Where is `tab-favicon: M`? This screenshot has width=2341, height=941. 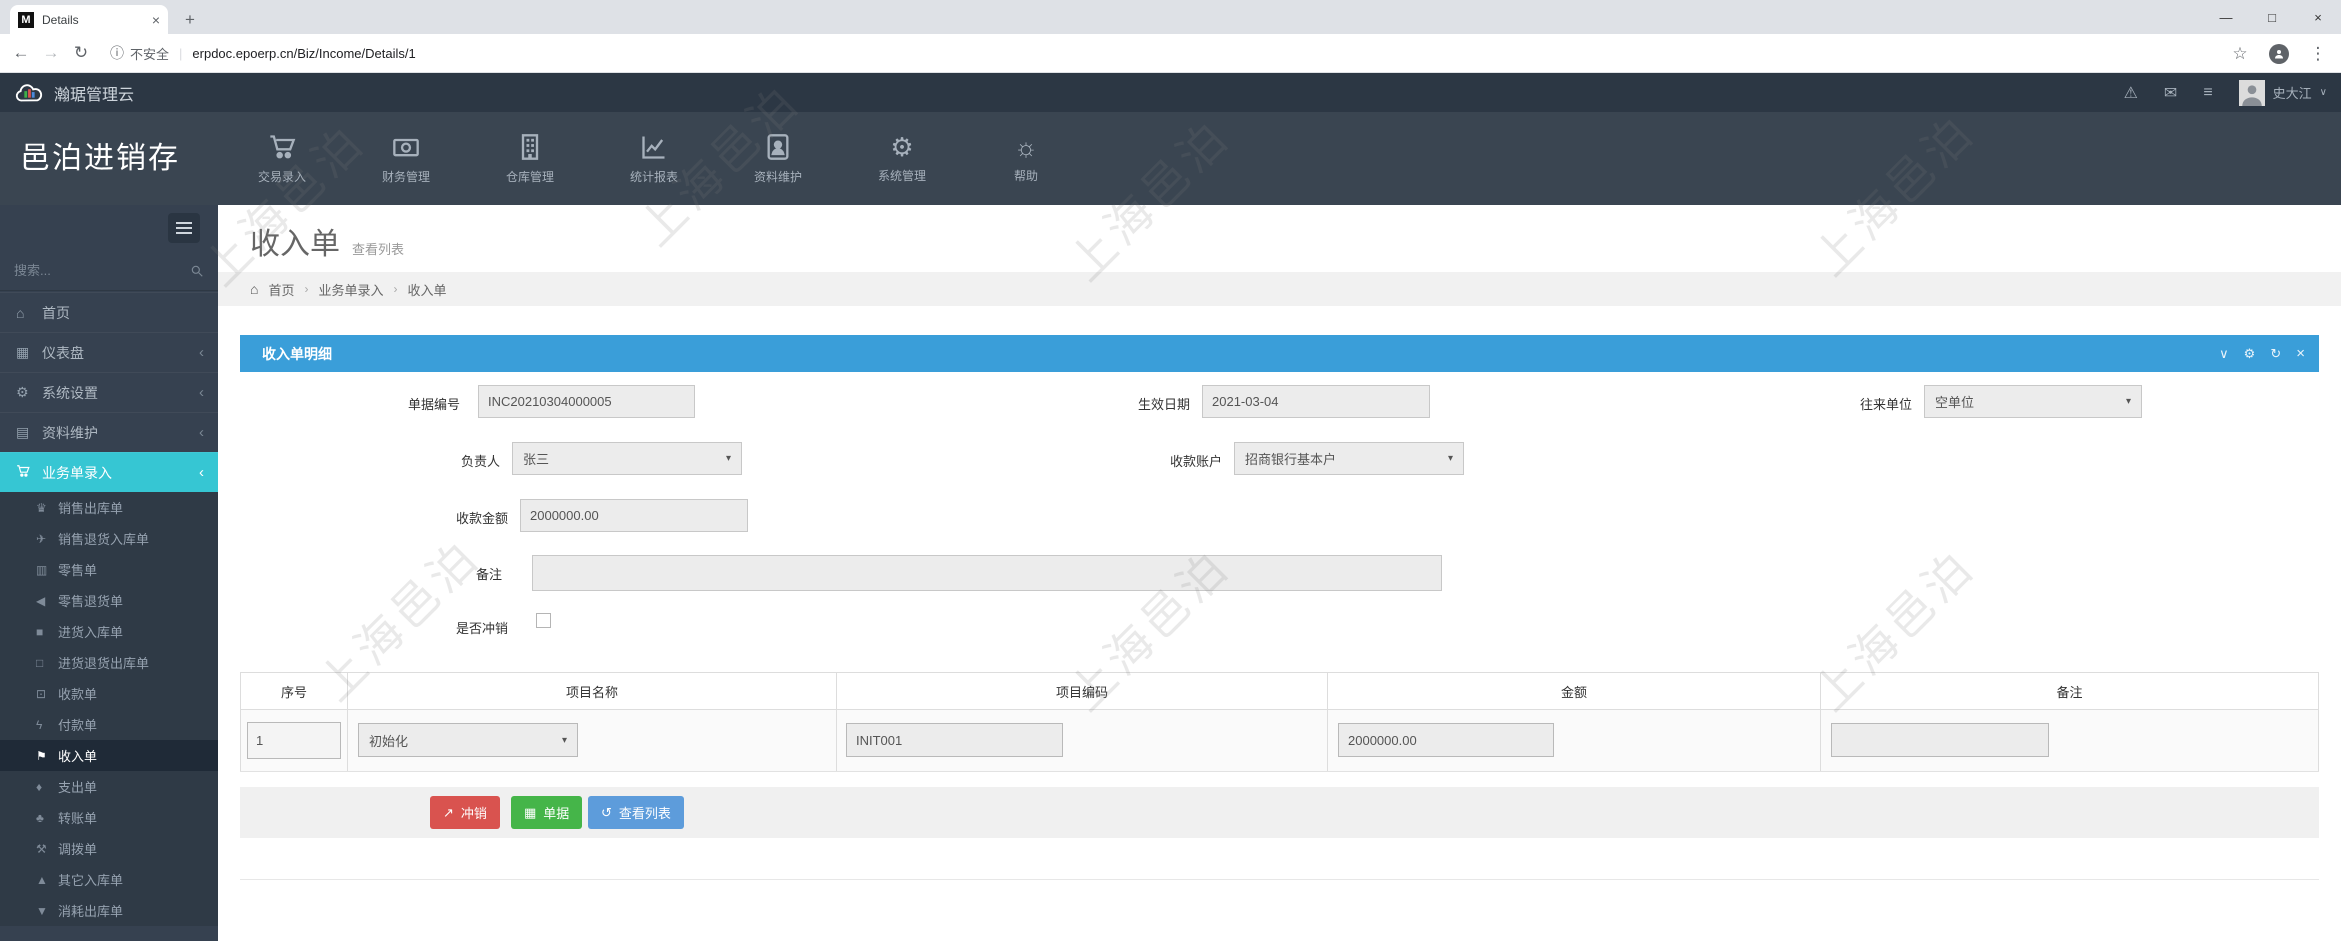
tab-favicon: M is located at coordinates (26, 19).